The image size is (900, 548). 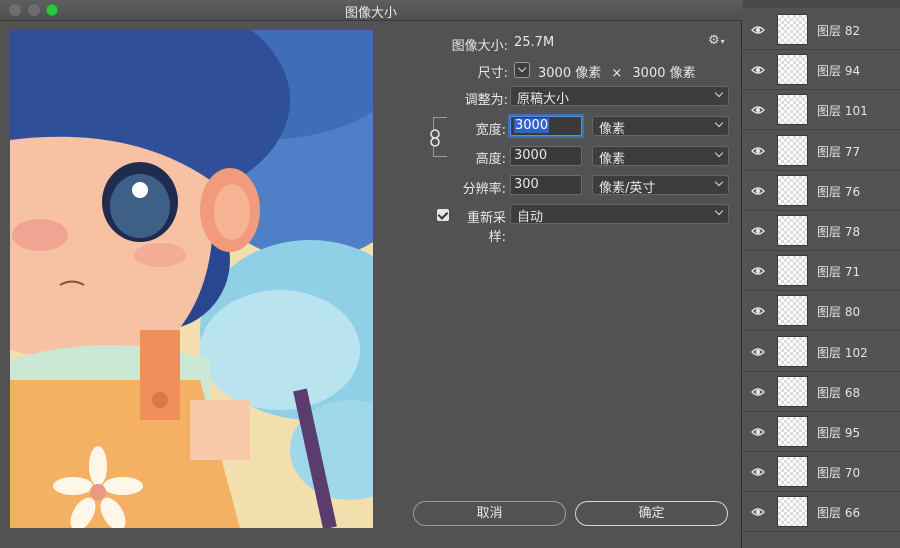 I want to click on dimensions-value: 3000 像素 × 3000 像素, so click(x=617, y=71).